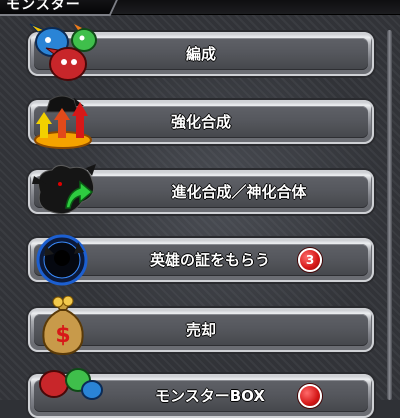 The image size is (400, 418). Describe the element at coordinates (389, 215) in the screenshot. I see `scrollbar` at that location.